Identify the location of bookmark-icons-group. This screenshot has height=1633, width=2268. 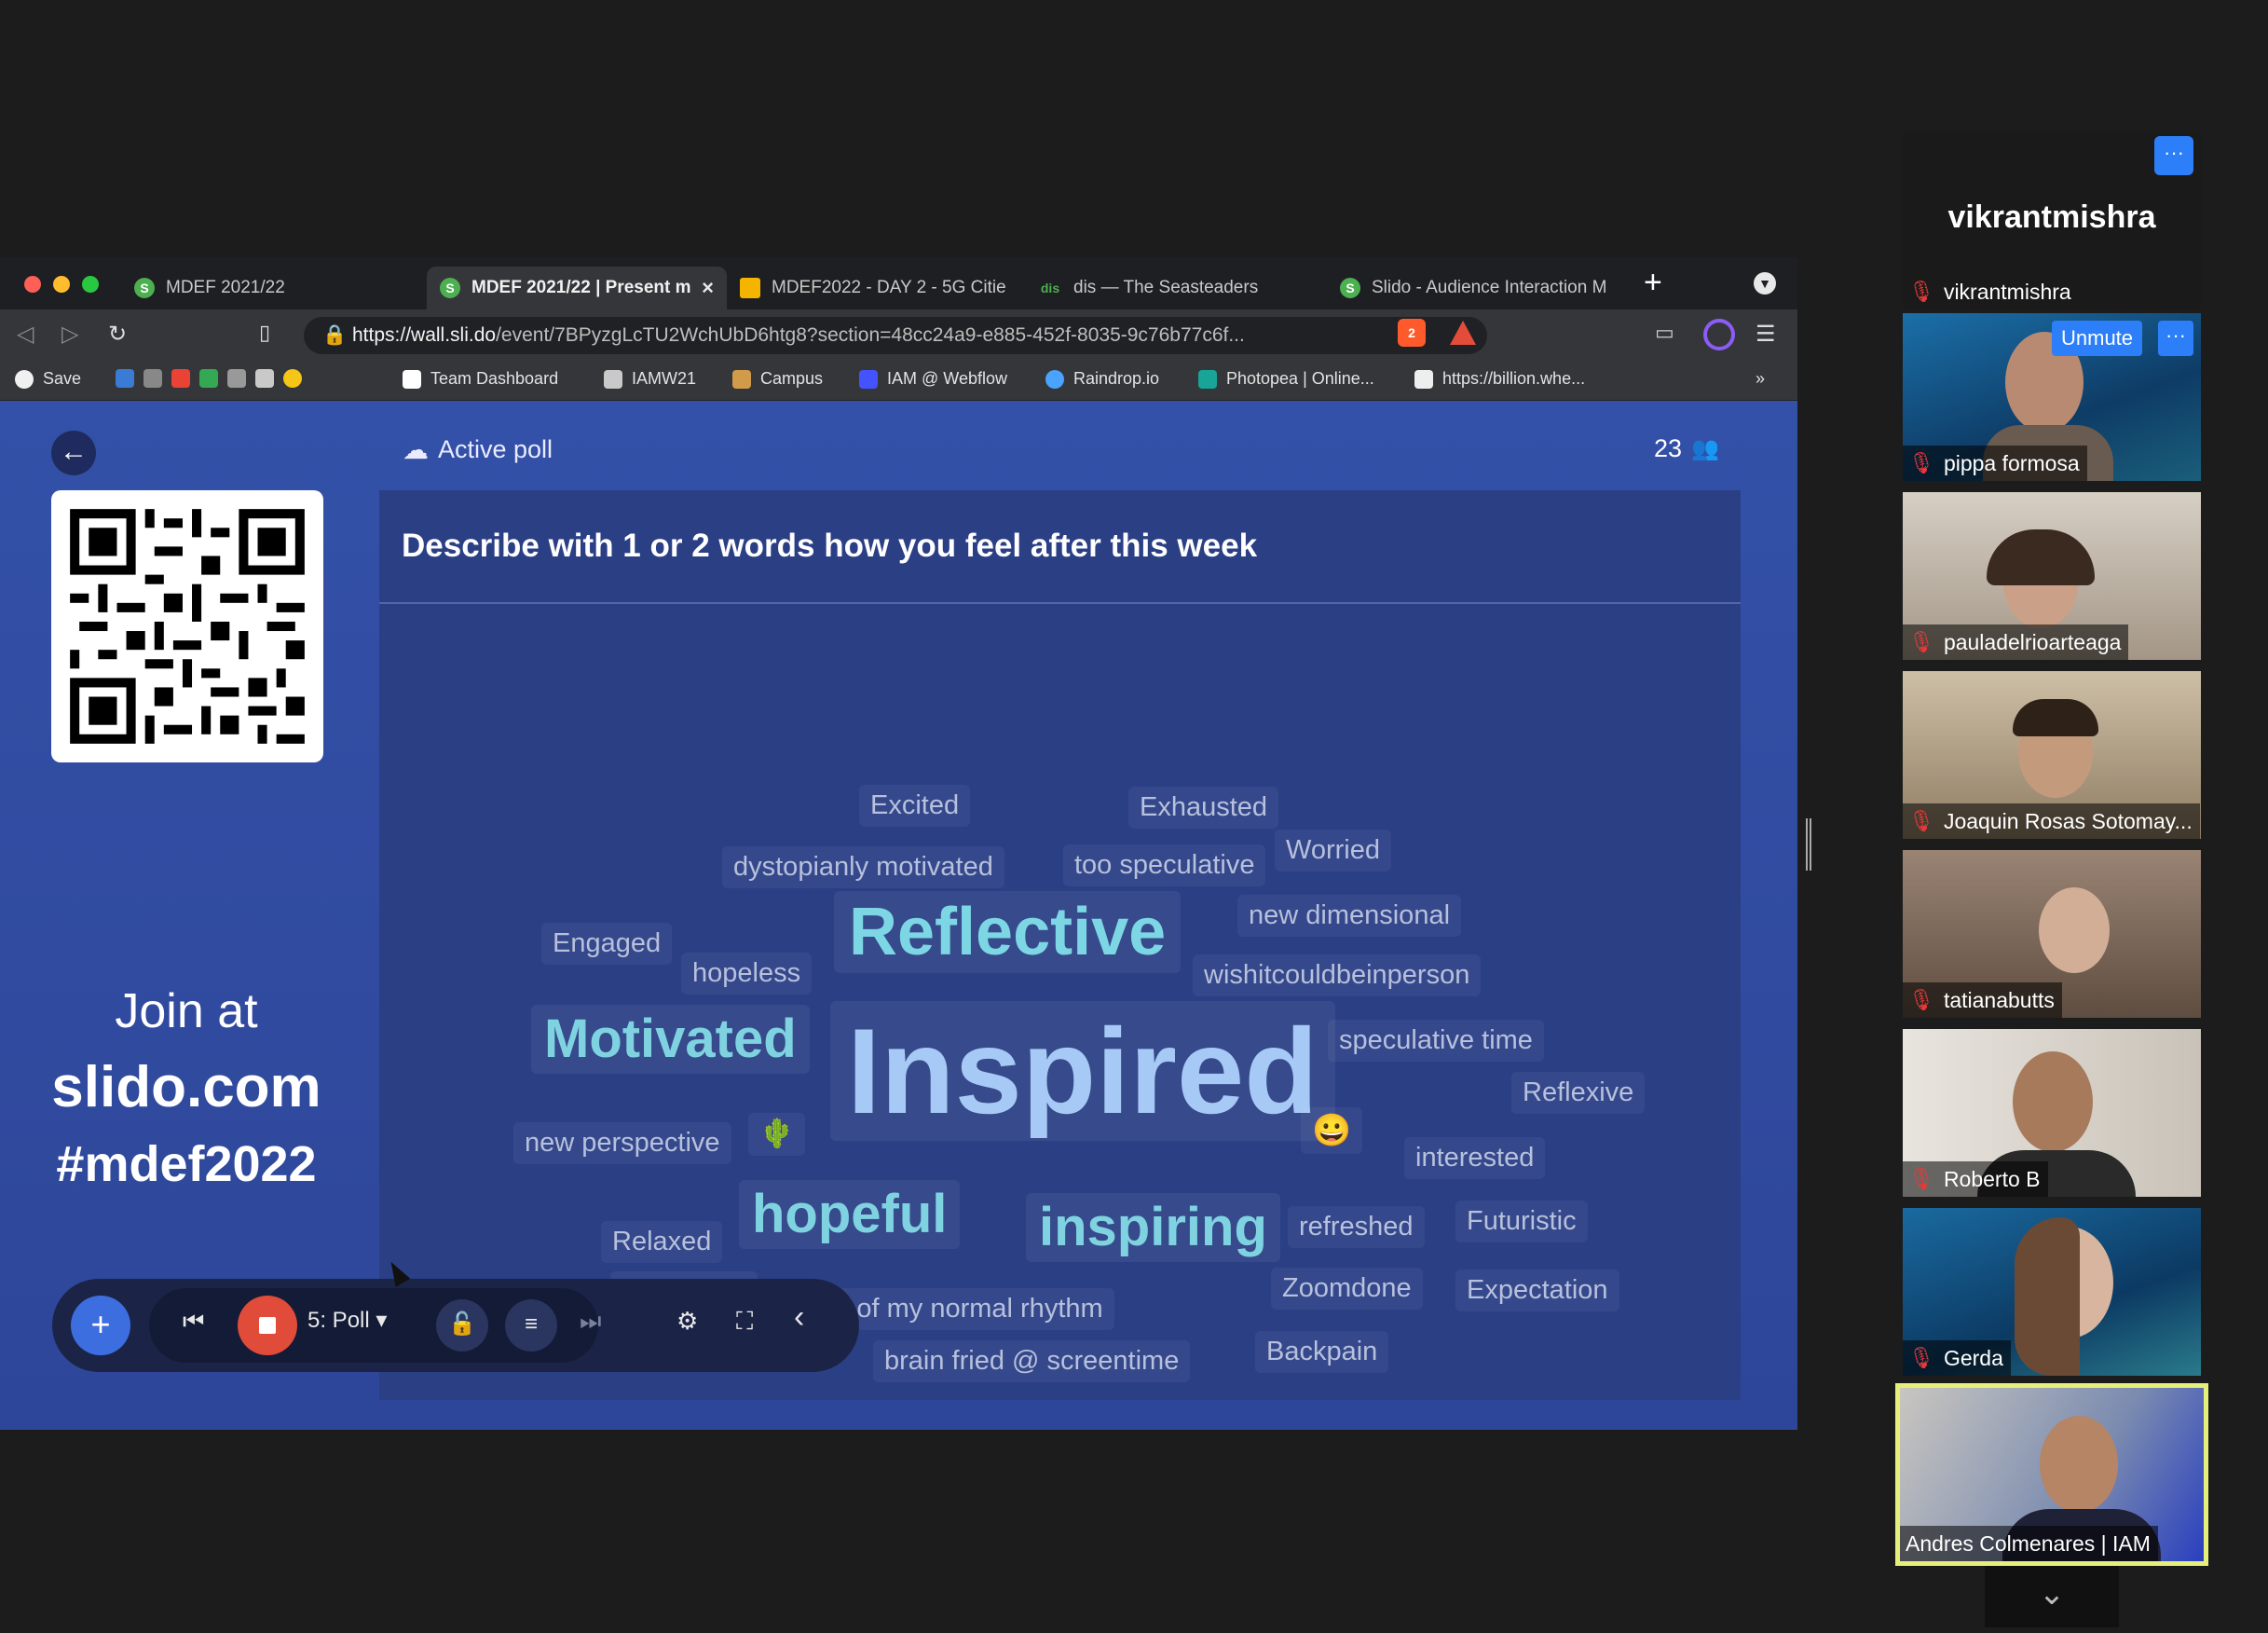
(213, 378).